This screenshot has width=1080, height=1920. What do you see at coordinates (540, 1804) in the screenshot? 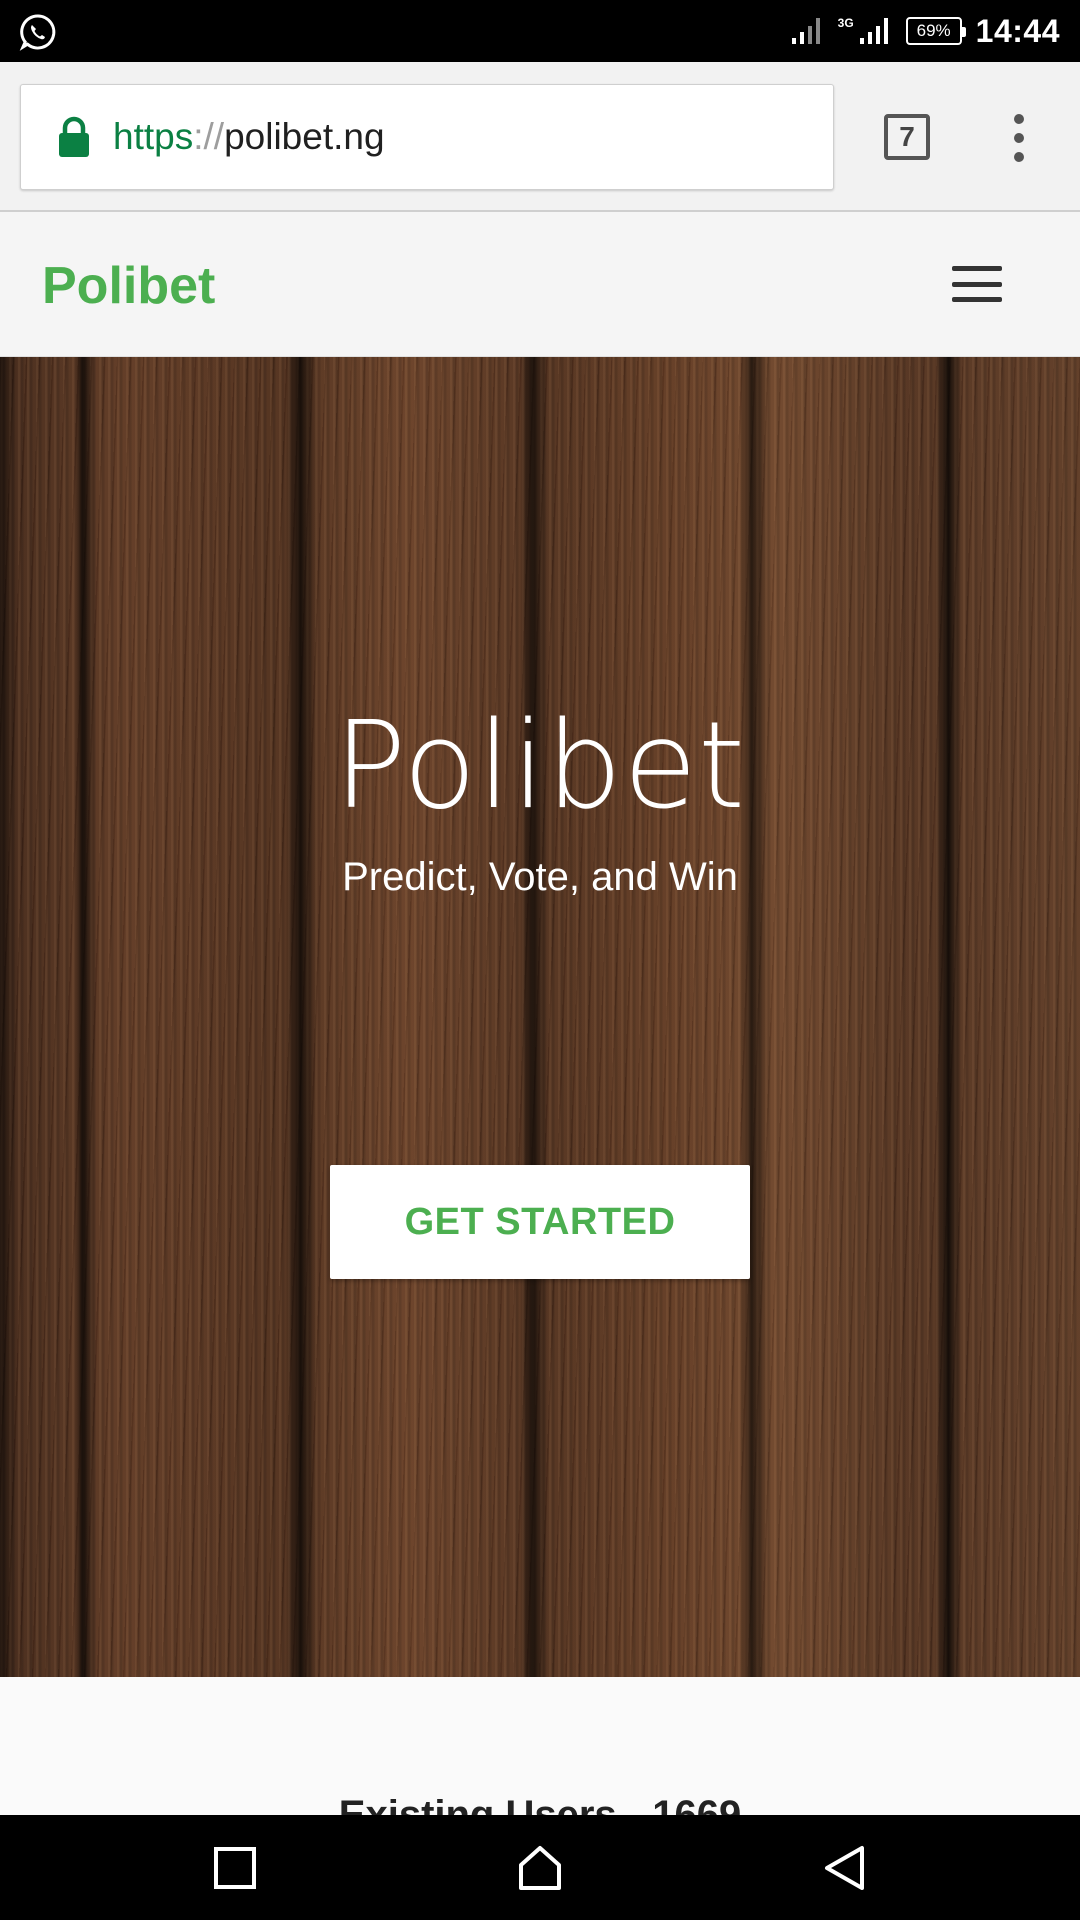
I see `existing-users-count: Existing Users - 1669` at bounding box center [540, 1804].